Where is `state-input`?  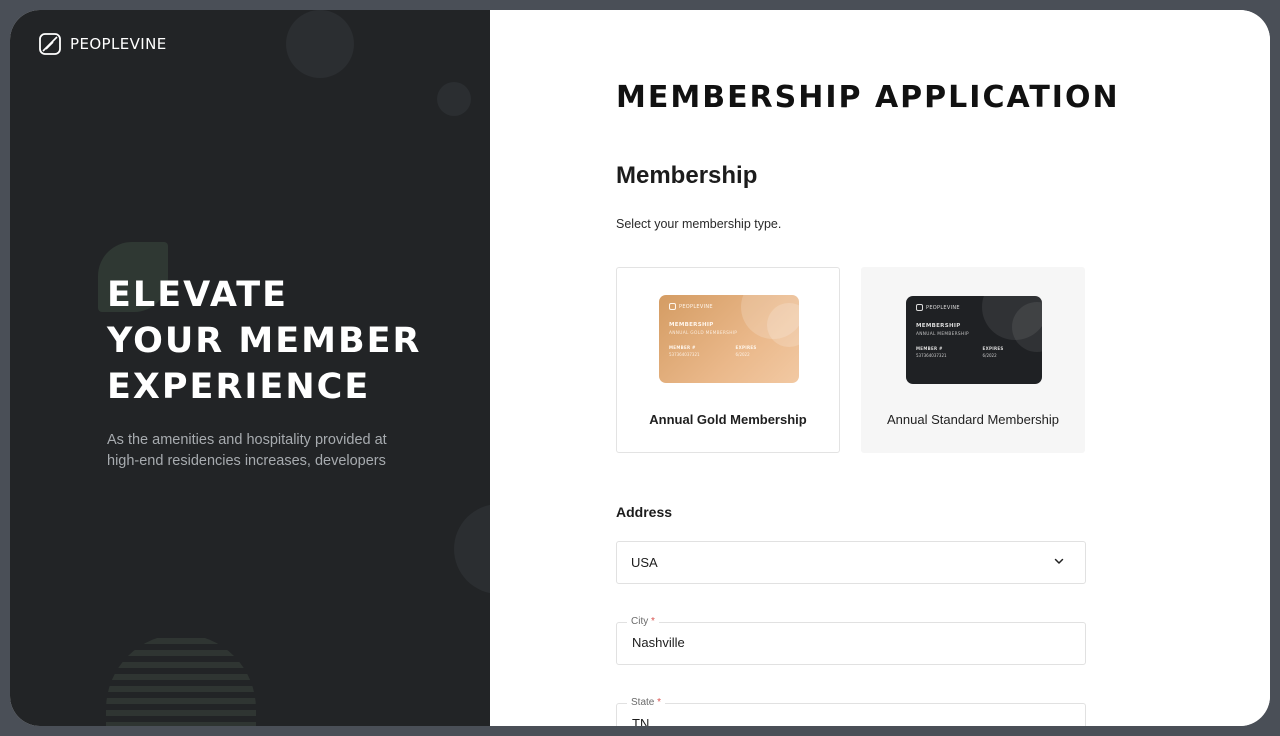
state-input is located at coordinates (847, 721).